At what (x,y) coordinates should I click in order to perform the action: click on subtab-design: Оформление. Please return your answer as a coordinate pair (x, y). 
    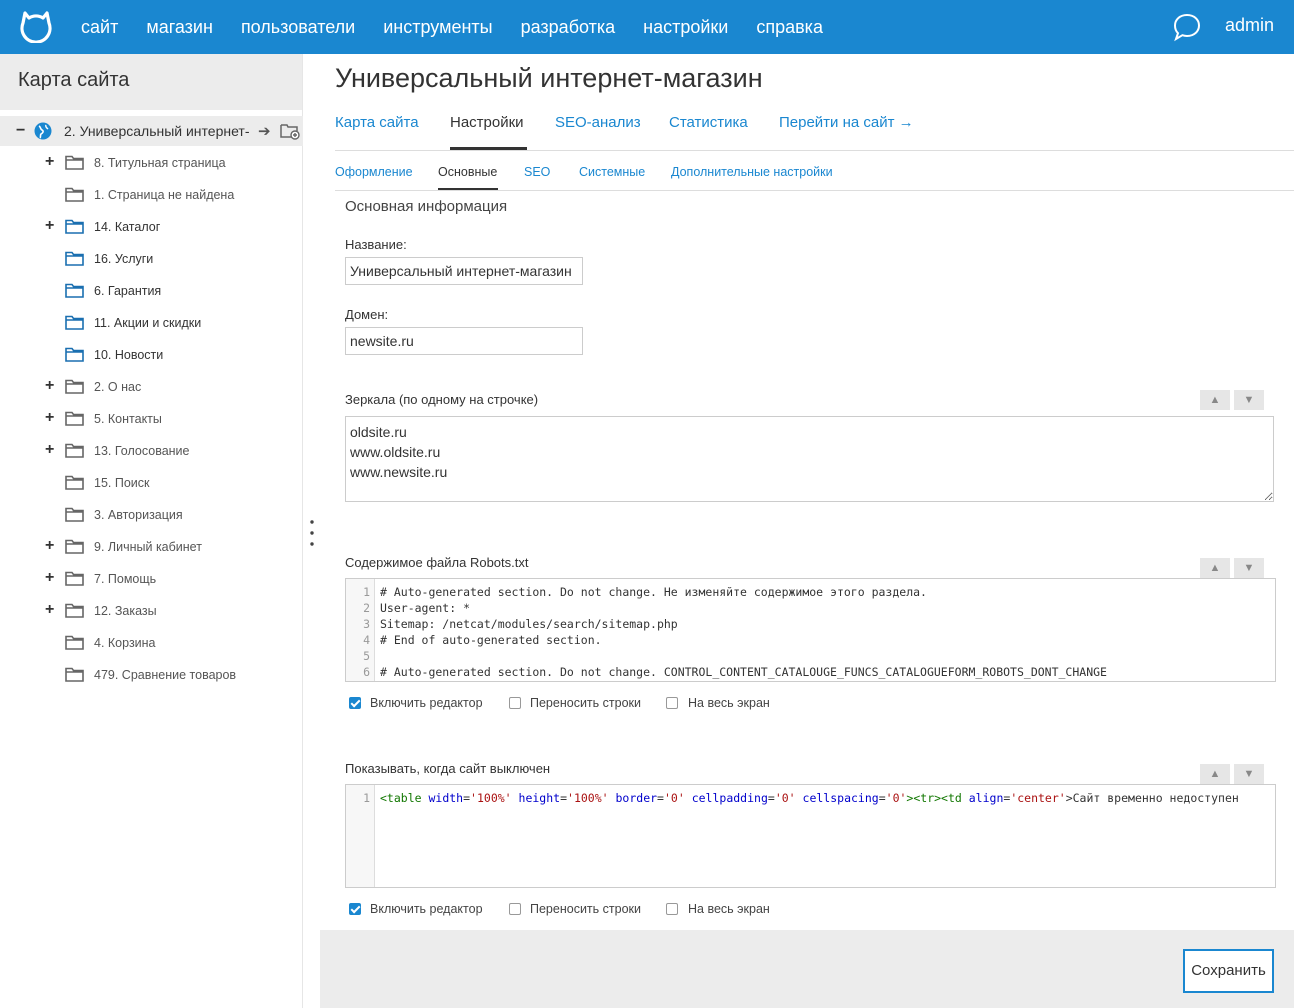
    Looking at the image, I should click on (374, 172).